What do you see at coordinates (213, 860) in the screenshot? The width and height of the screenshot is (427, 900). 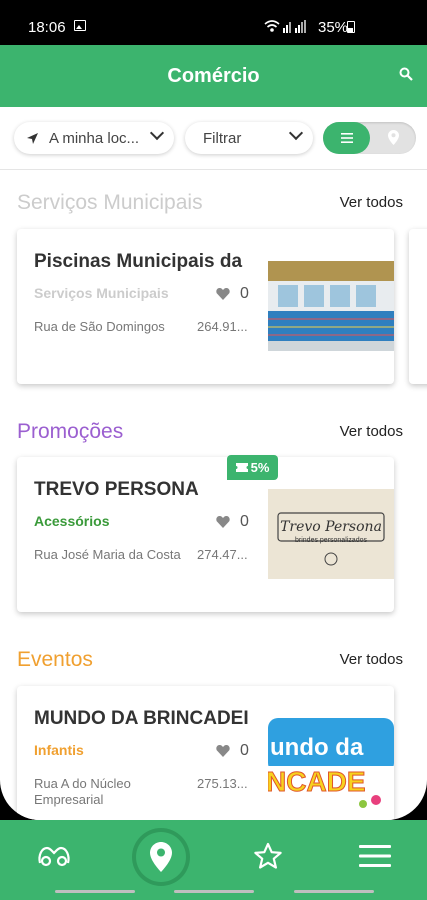 I see `bottom-navigation` at bounding box center [213, 860].